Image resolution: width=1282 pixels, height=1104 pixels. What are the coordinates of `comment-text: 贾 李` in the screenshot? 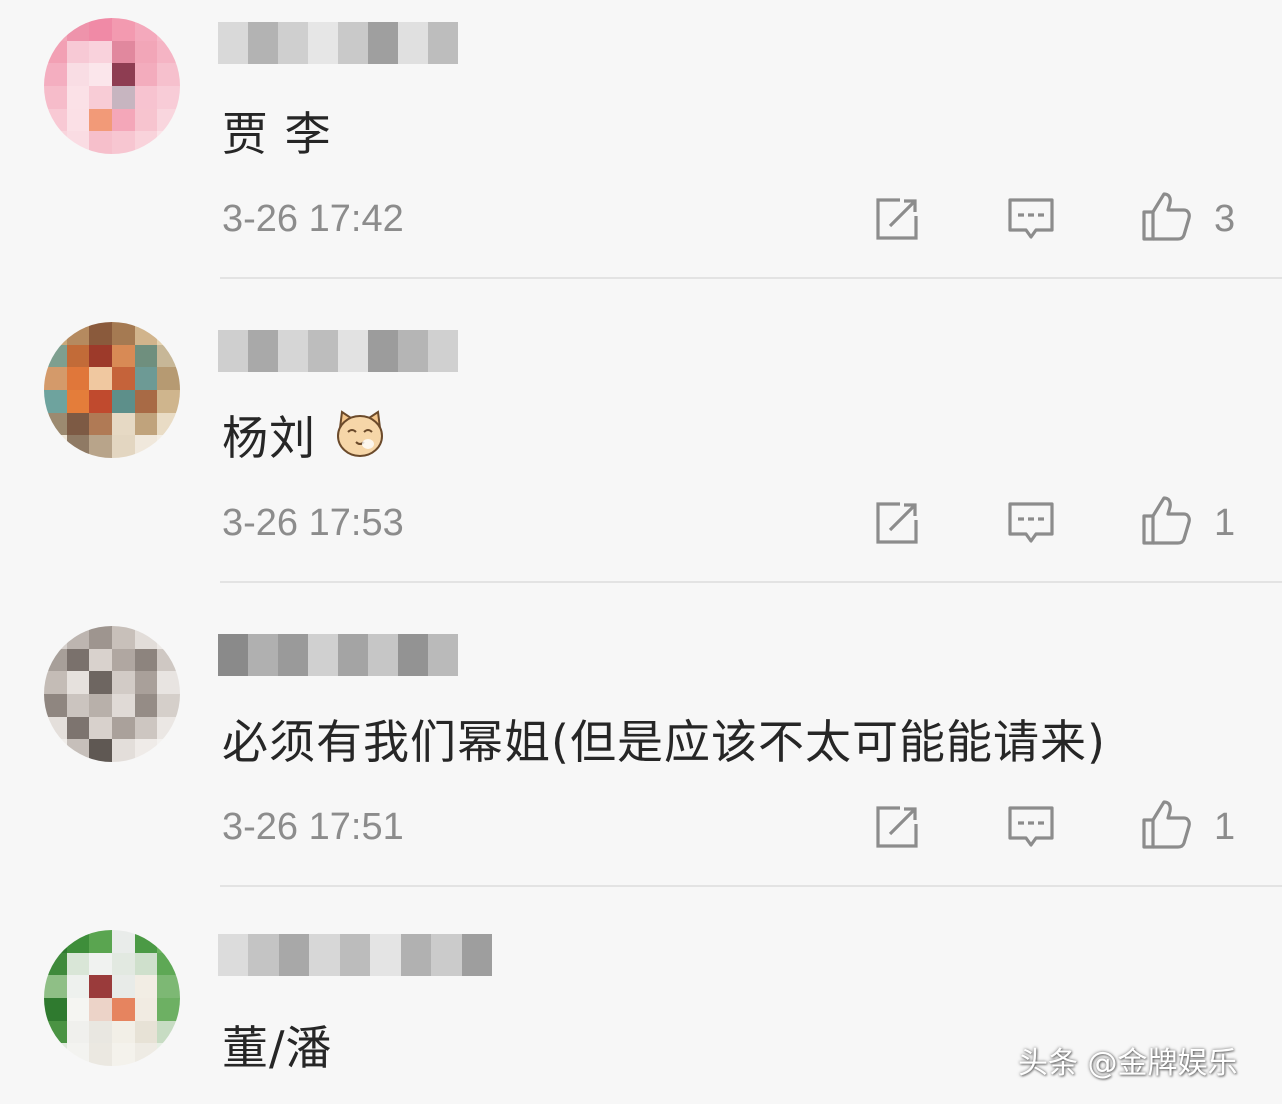 It's located at (277, 134).